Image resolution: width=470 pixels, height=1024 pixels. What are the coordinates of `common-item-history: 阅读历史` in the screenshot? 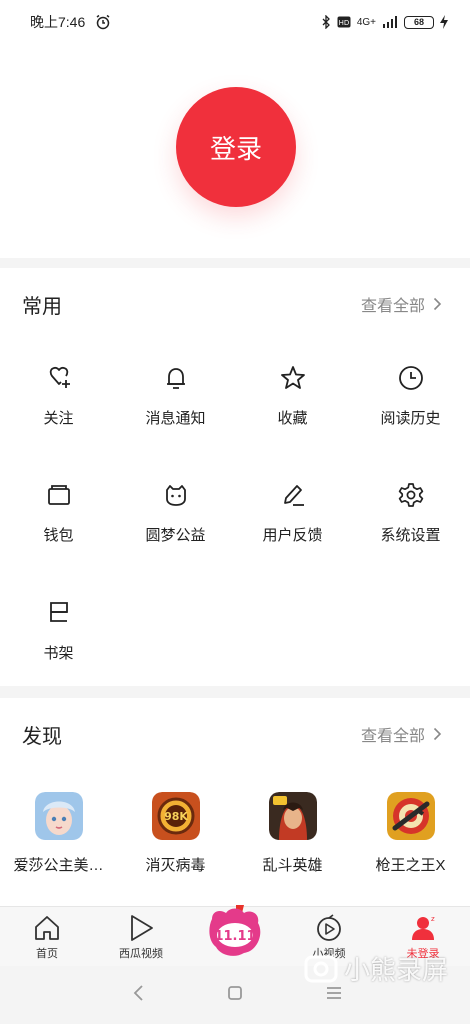 It's located at (410, 403).